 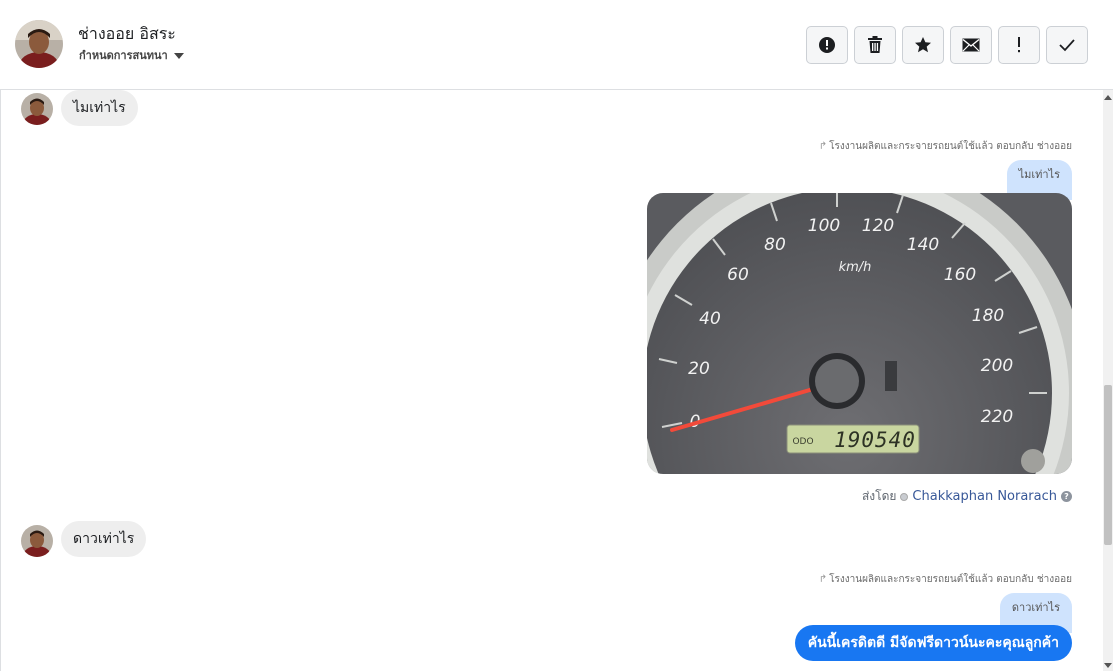 I want to click on incoming-message: ดาวเท่าไร, so click(x=104, y=539).